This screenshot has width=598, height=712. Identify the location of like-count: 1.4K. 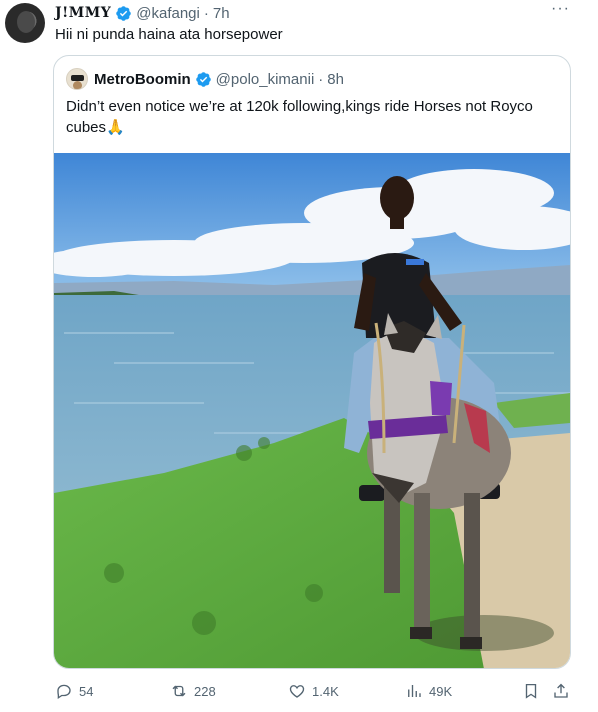
(325, 691).